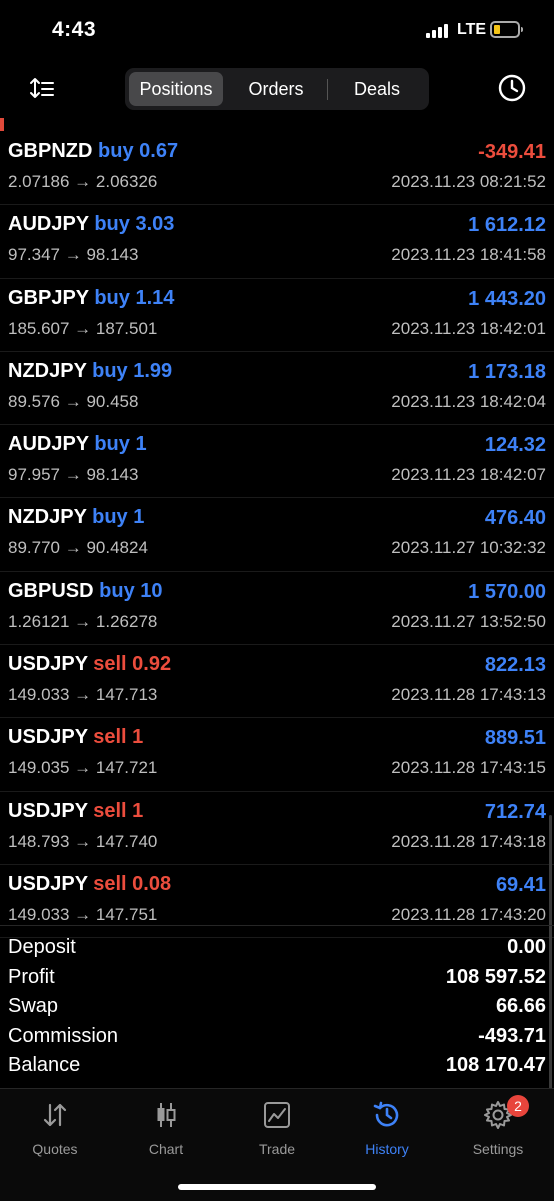  I want to click on trade-volume: 10, so click(151, 590).